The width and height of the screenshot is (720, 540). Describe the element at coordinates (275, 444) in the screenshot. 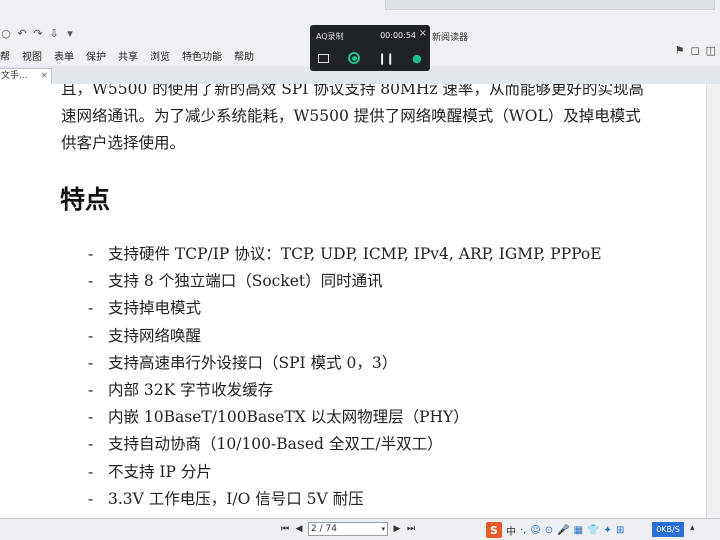

I see `feature-text: 支持自动协商（10/100-Based 全双工/半双工）` at that location.